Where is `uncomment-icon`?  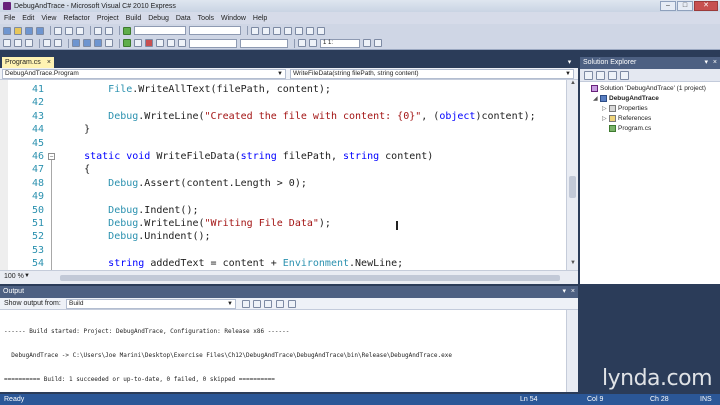
uncomment-icon is located at coordinates (58, 43).